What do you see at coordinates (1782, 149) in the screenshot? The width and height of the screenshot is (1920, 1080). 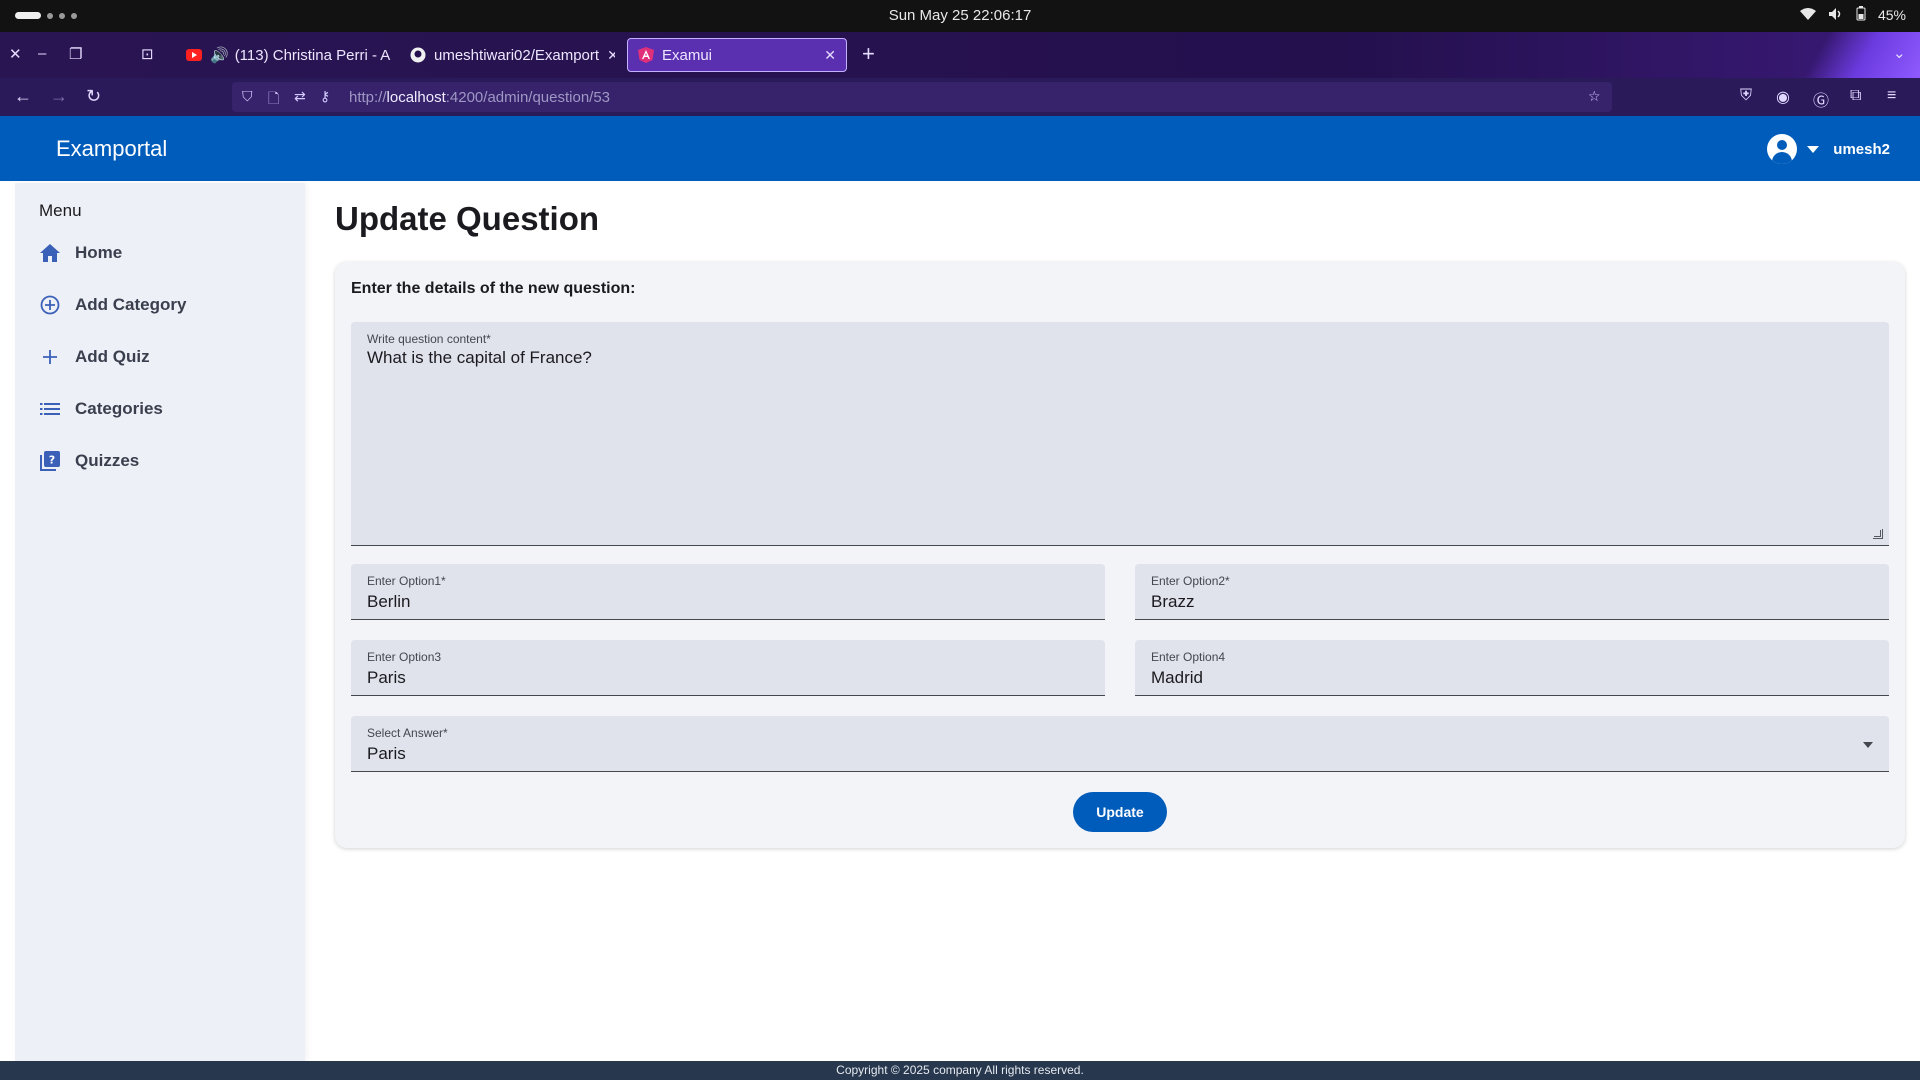 I see `account-circle-icon` at bounding box center [1782, 149].